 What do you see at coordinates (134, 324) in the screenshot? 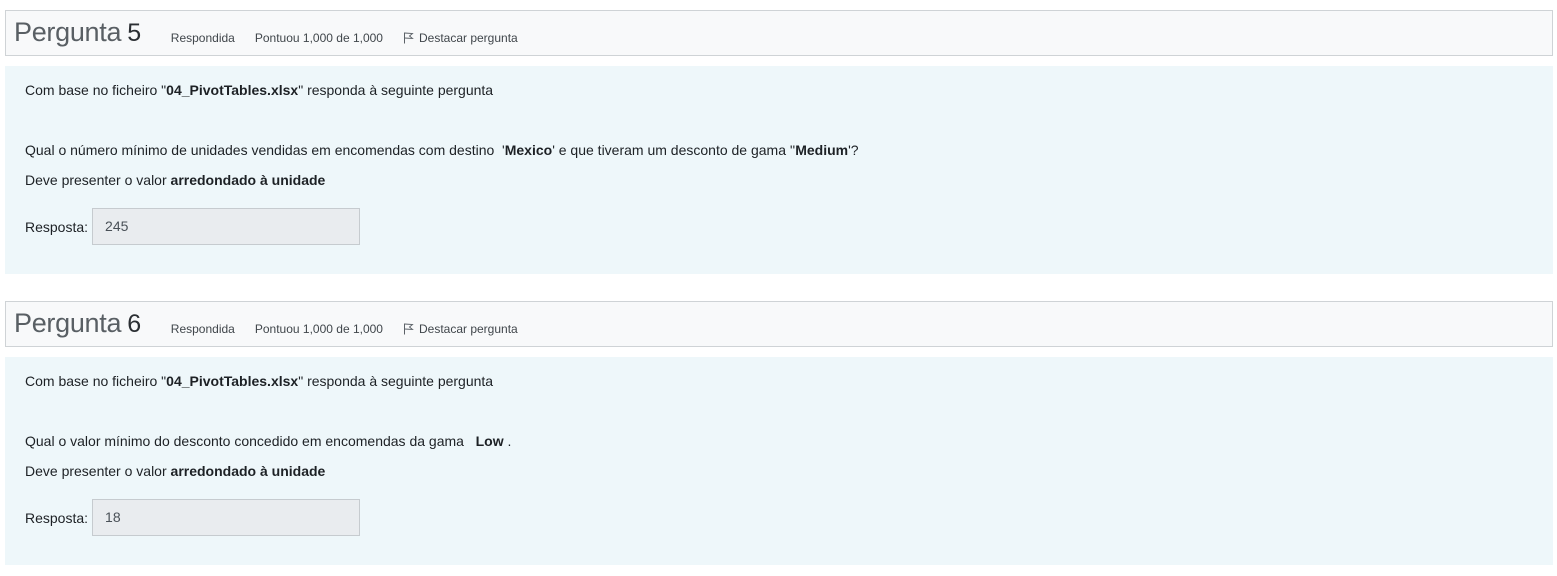
I see `question-number: 6` at bounding box center [134, 324].